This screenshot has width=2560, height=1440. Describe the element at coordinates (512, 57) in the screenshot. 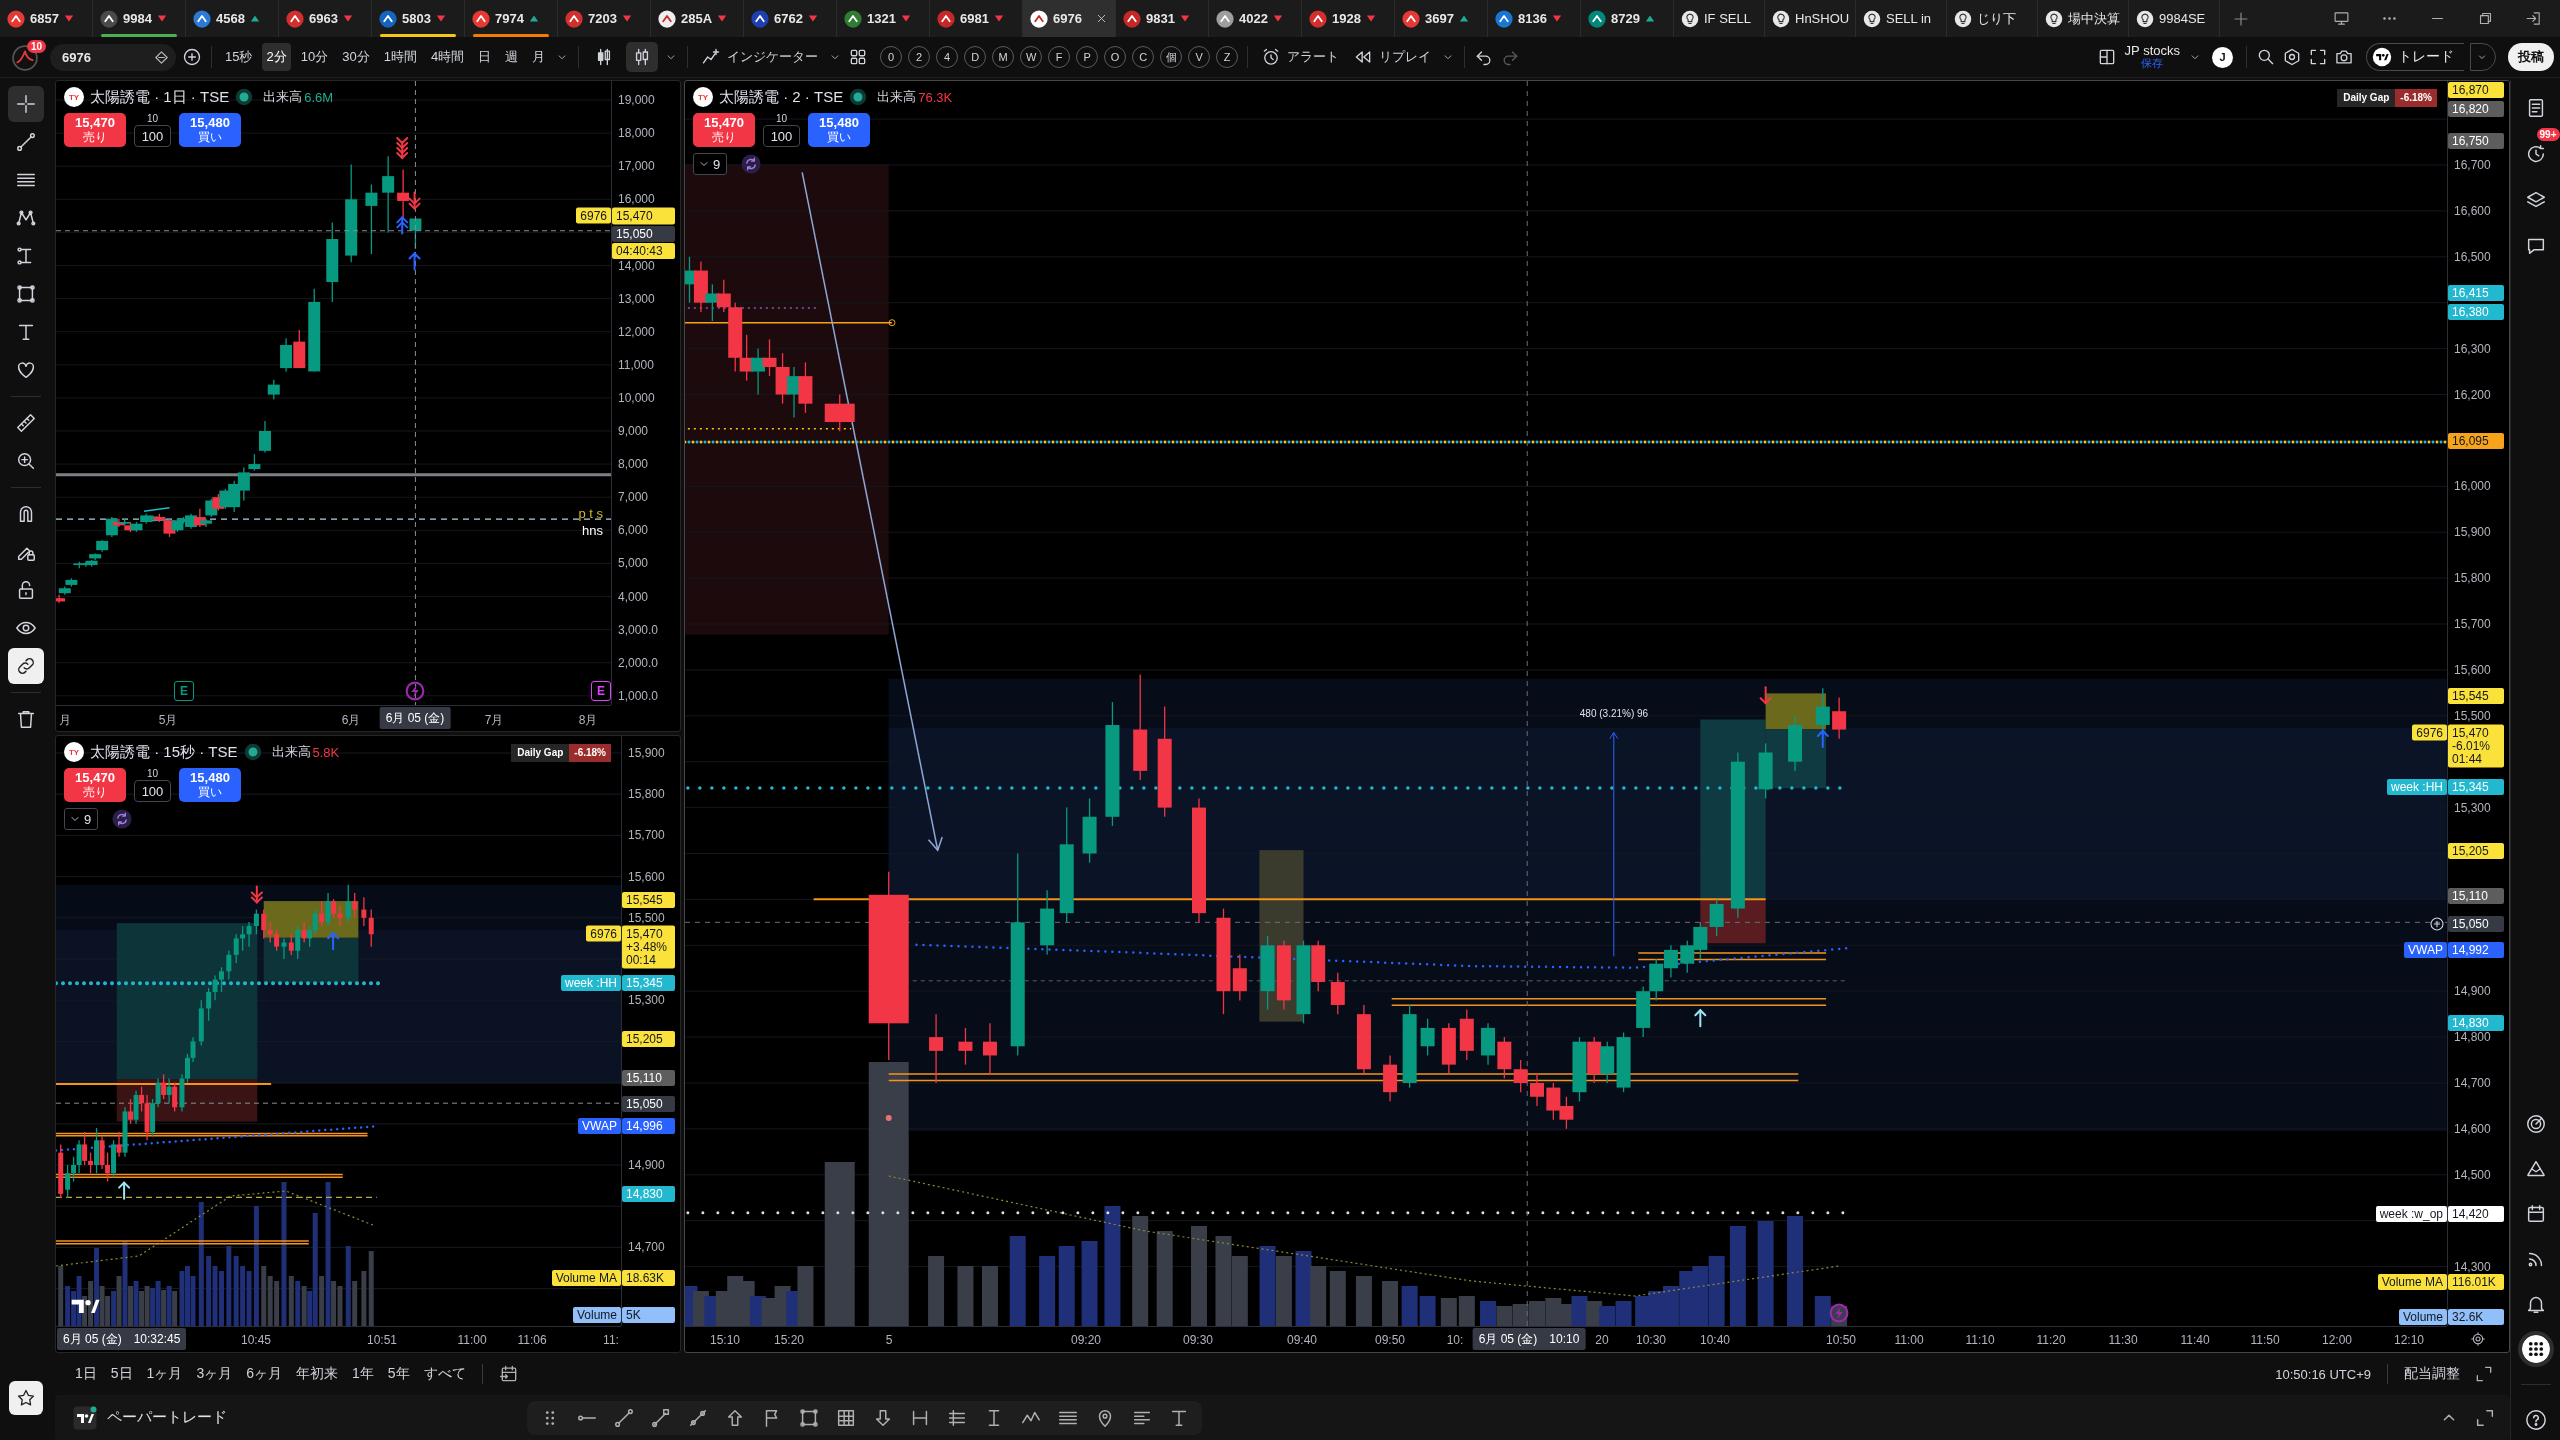

I see `interval-button: 週` at that location.